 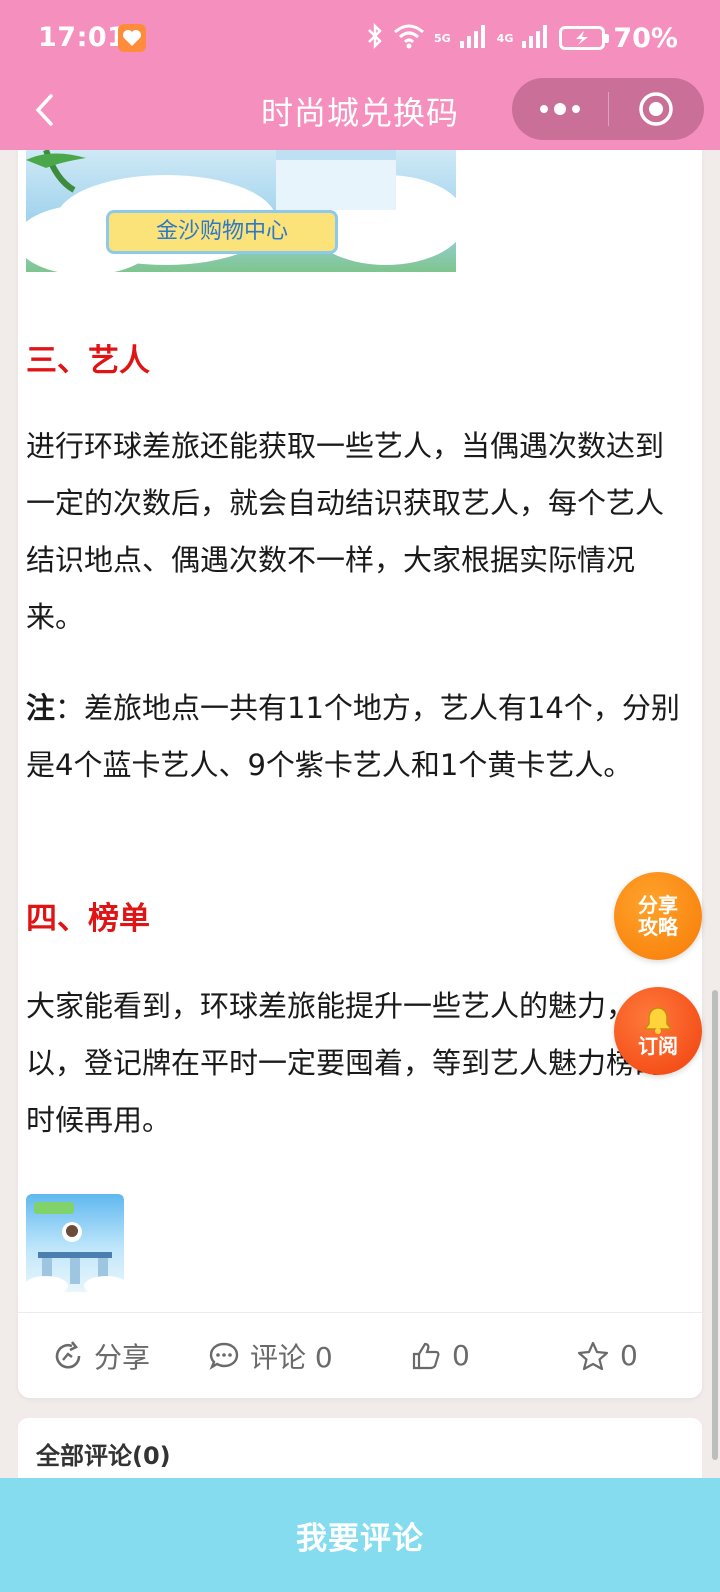 What do you see at coordinates (461, 1355) in the screenshot?
I see `like-count: 0` at bounding box center [461, 1355].